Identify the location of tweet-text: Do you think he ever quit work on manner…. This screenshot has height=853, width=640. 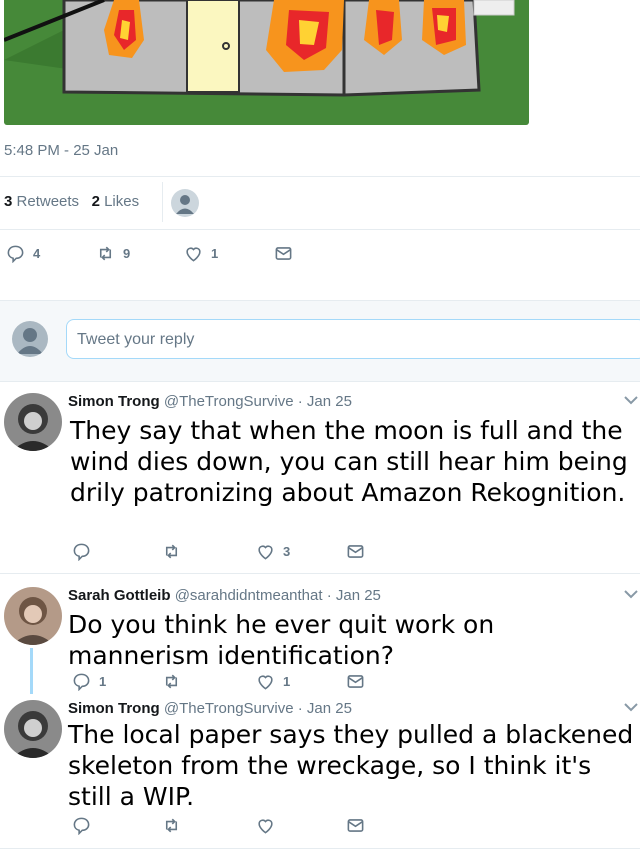
(281, 640).